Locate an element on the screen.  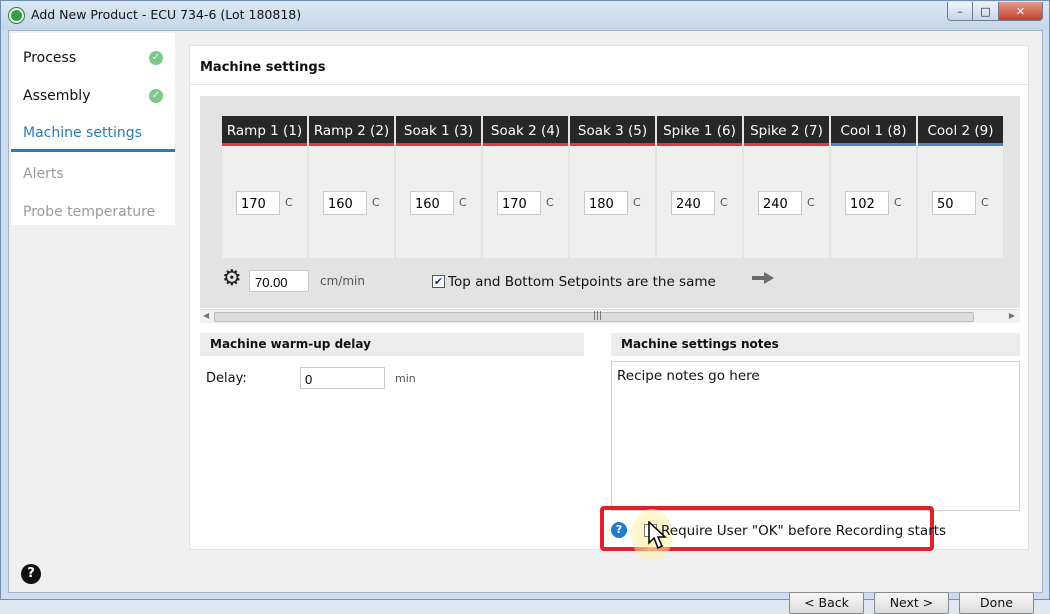
delay-label: Delay: is located at coordinates (226, 378).